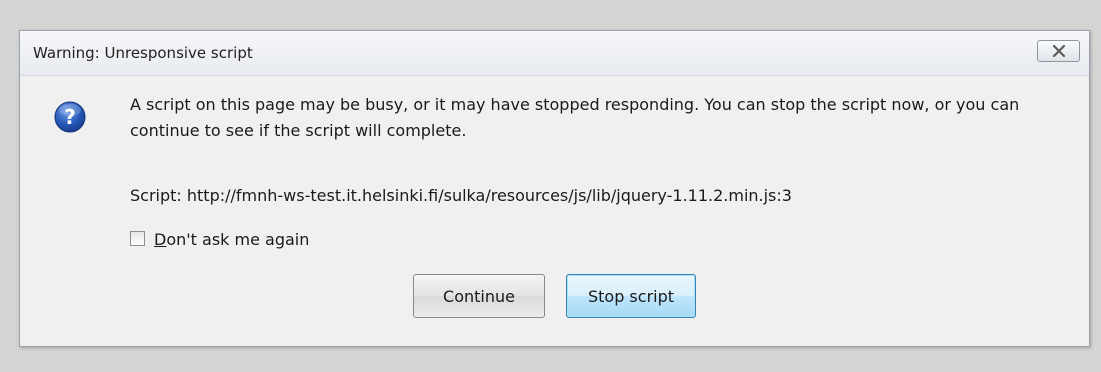  I want to click on close-icon, so click(1059, 51).